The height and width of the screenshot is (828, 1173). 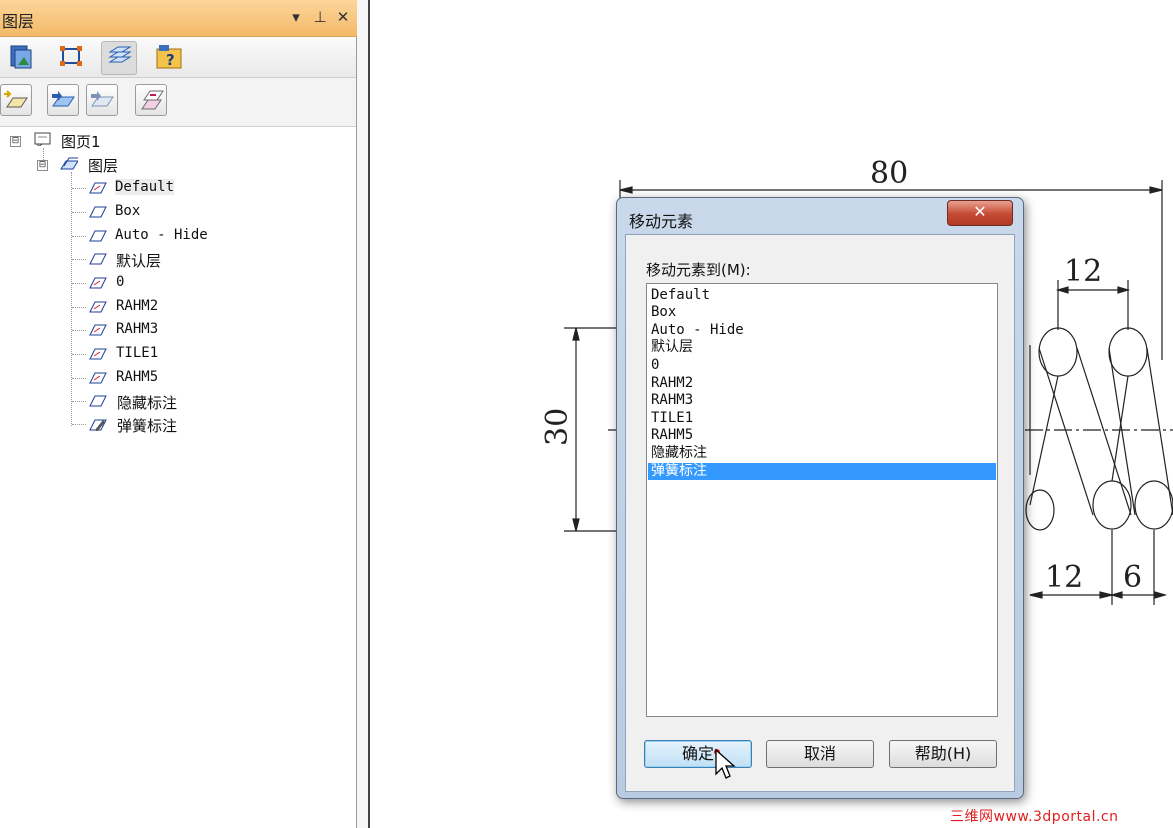 I want to click on dim-text-12-bottom: 12, so click(x=1064, y=577).